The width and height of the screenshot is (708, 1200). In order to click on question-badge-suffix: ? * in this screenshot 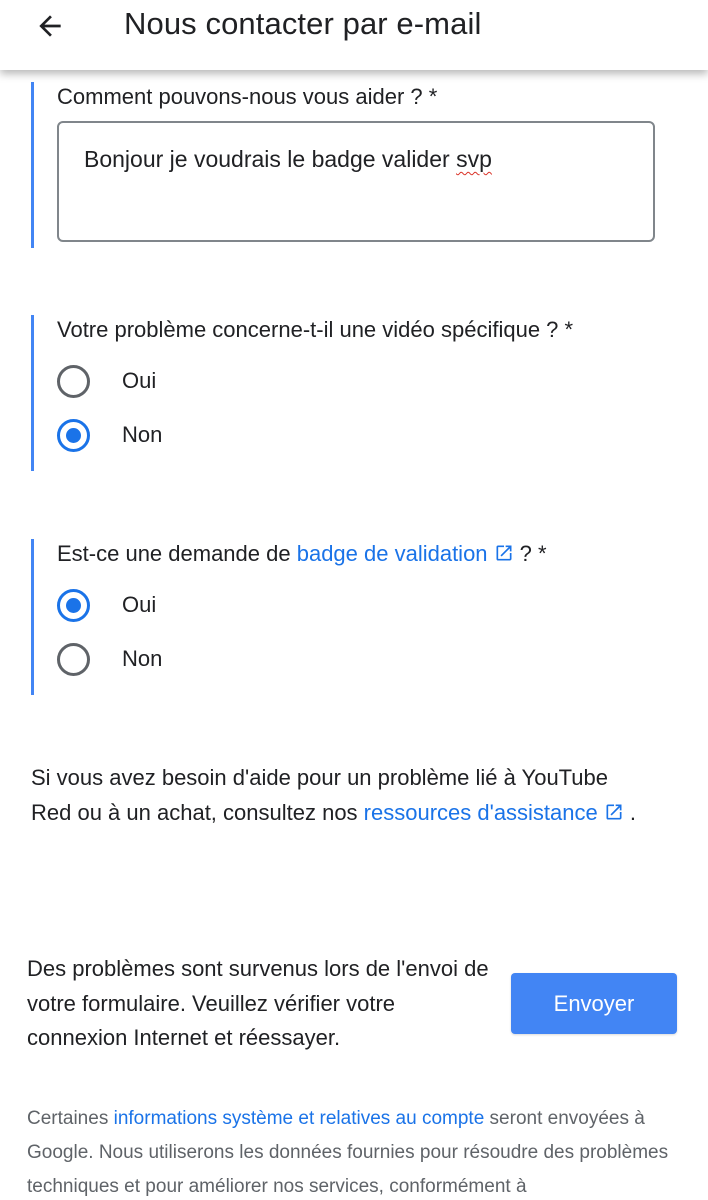, I will do `click(530, 553)`.